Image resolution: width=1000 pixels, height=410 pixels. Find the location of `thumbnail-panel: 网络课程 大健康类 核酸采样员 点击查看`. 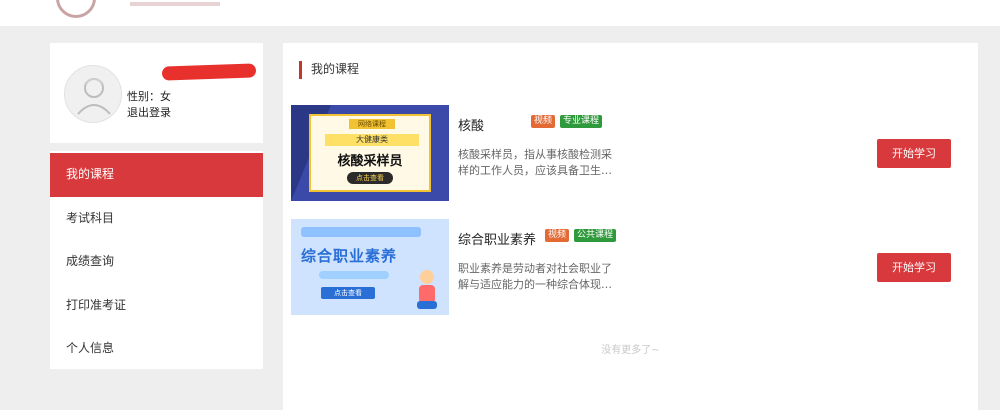

thumbnail-panel: 网络课程 大健康类 核酸采样员 点击查看 is located at coordinates (370, 153).